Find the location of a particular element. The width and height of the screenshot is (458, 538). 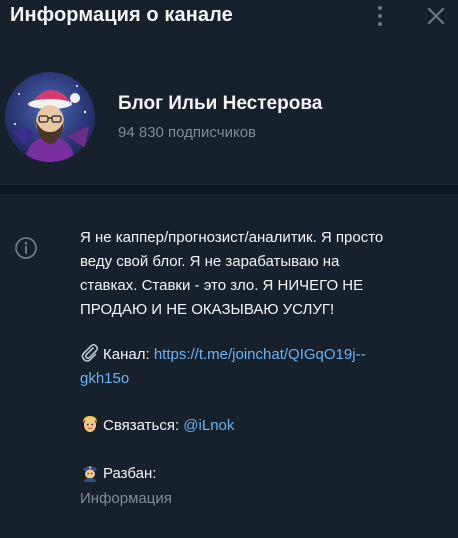

channel-invite-link-continued: gkh15o is located at coordinates (104, 378).